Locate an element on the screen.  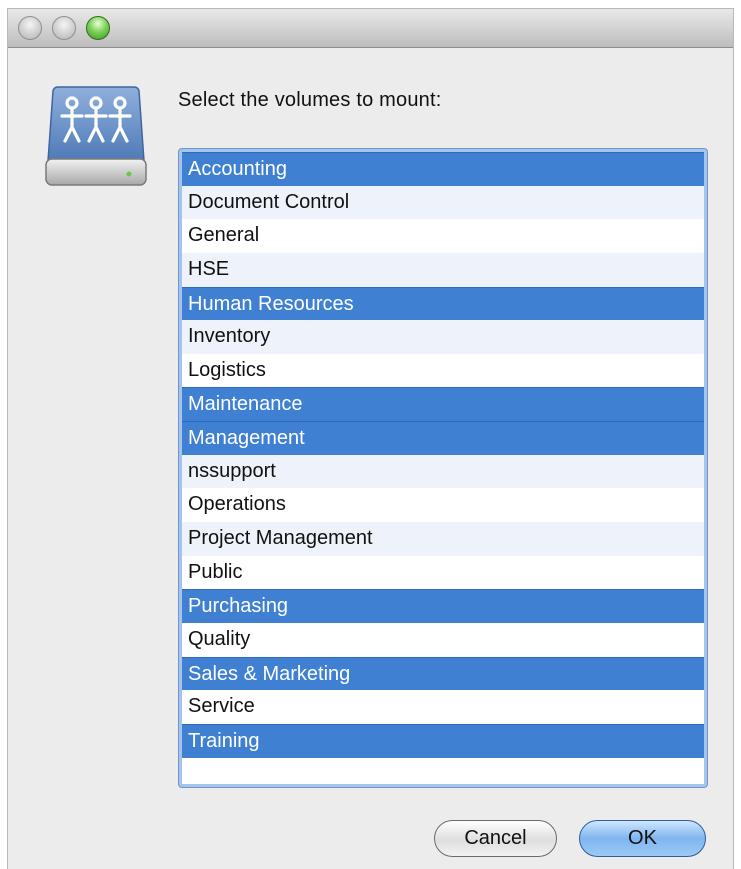
network-drive-icon is located at coordinates (96, 136).